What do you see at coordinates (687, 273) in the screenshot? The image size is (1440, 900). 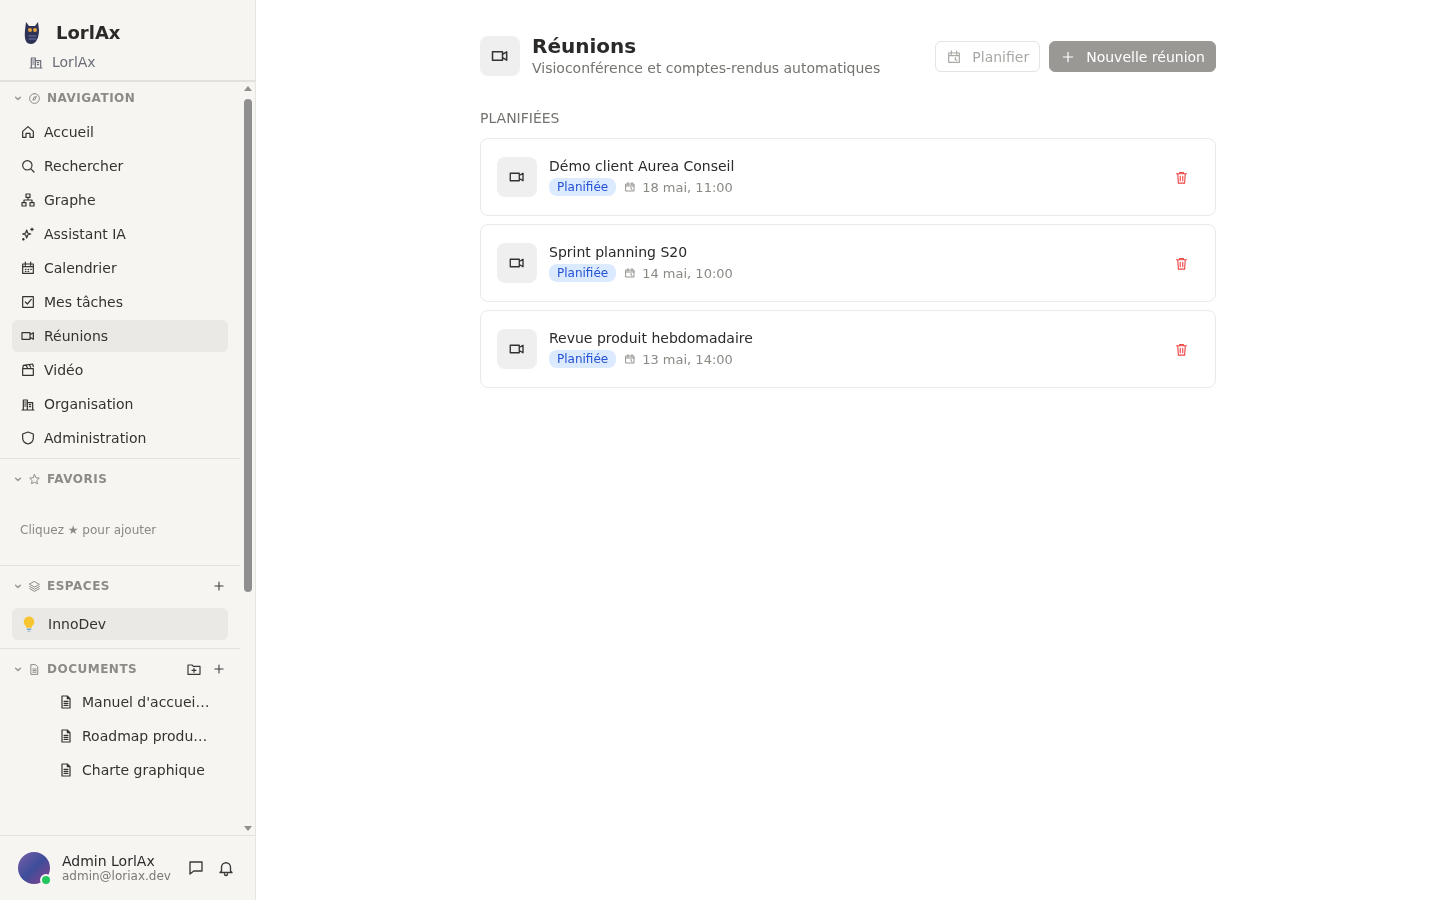 I see `meeting-time: 14 mai, 10:00` at bounding box center [687, 273].